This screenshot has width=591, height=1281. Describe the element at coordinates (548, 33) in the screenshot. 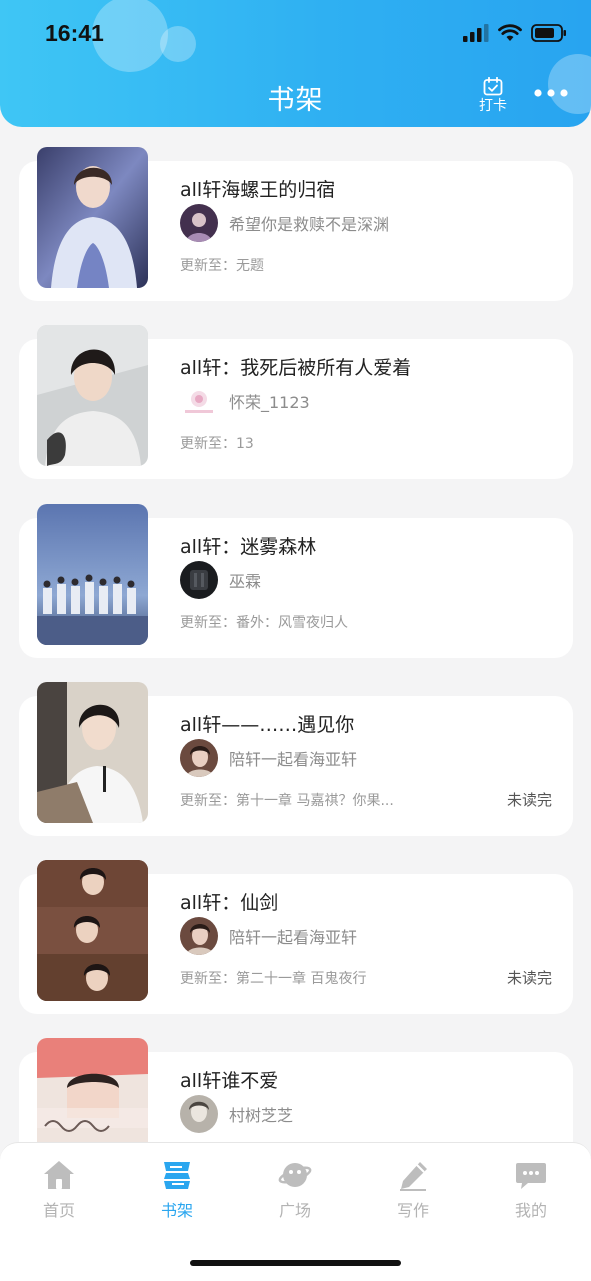

I see `battery-icon` at that location.